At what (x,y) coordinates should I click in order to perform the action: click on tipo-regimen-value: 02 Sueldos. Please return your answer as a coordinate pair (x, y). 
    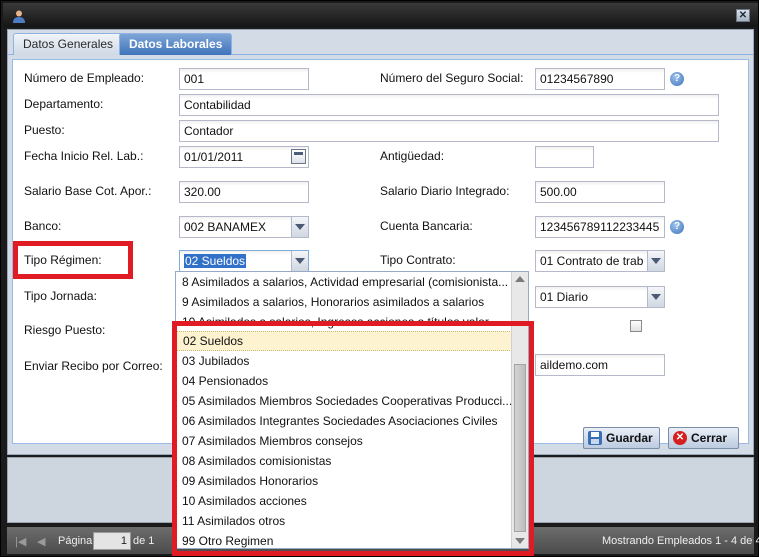
    Looking at the image, I should click on (215, 261).